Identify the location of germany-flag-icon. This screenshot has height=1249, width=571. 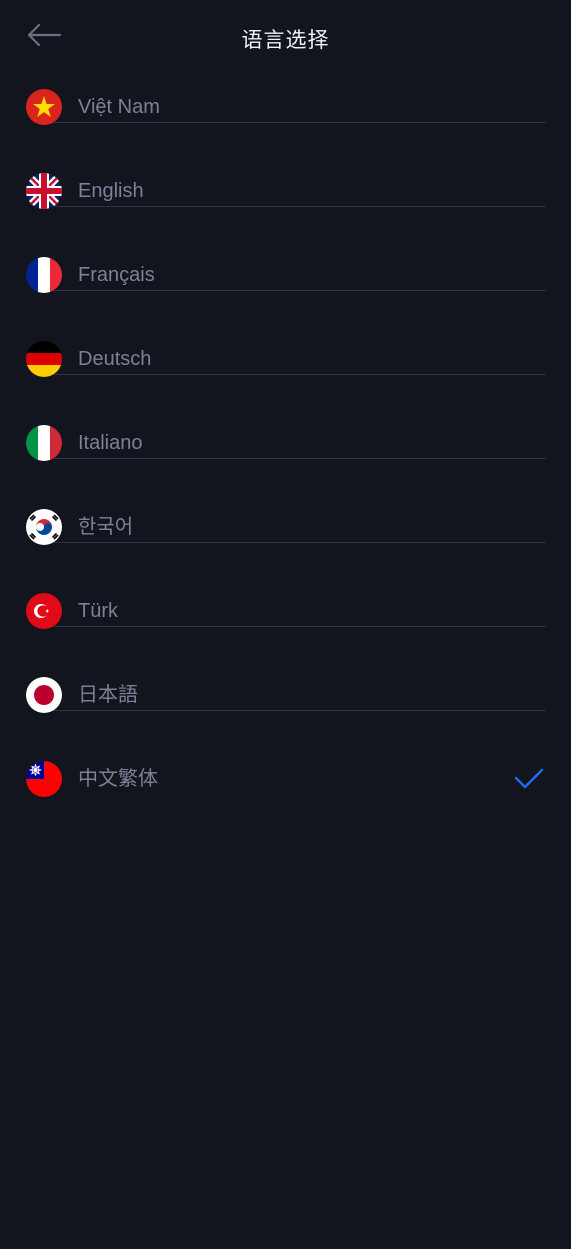
(44, 359).